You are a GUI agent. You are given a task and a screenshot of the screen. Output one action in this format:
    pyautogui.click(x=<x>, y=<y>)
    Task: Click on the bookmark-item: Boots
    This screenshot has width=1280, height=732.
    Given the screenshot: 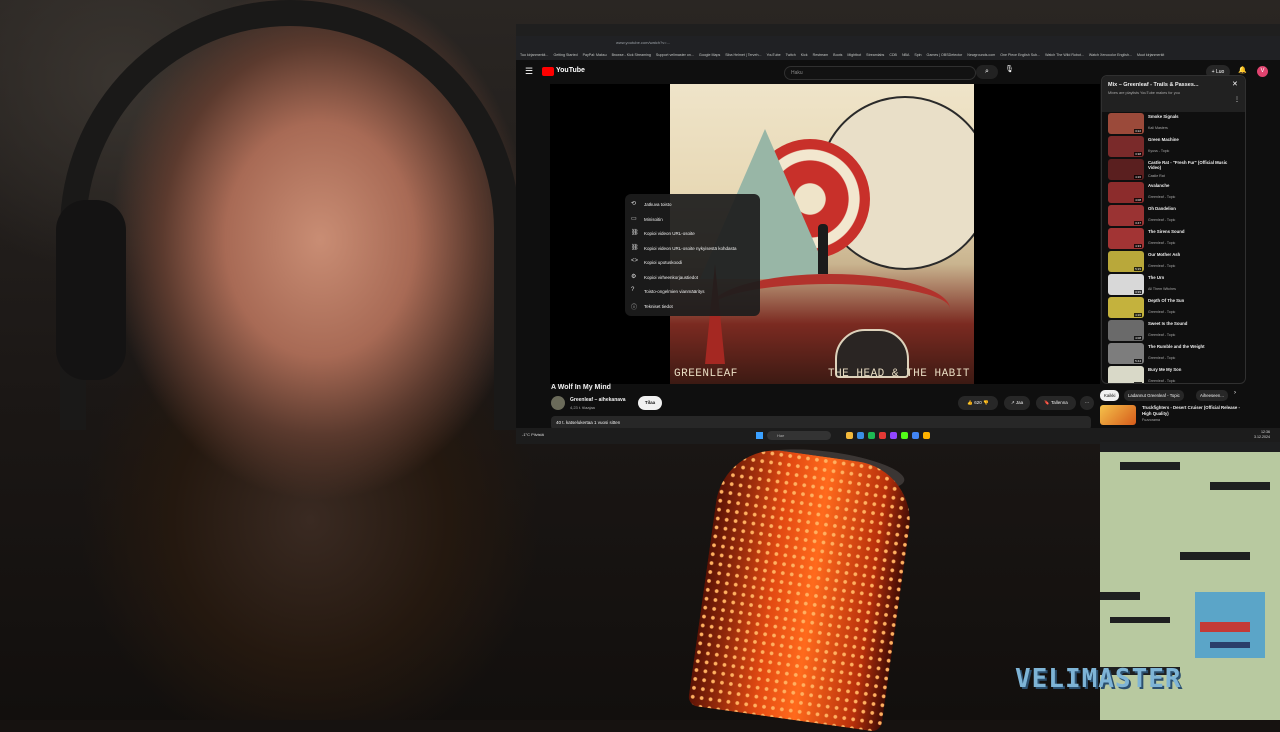 What is the action you would take?
    pyautogui.click(x=837, y=55)
    